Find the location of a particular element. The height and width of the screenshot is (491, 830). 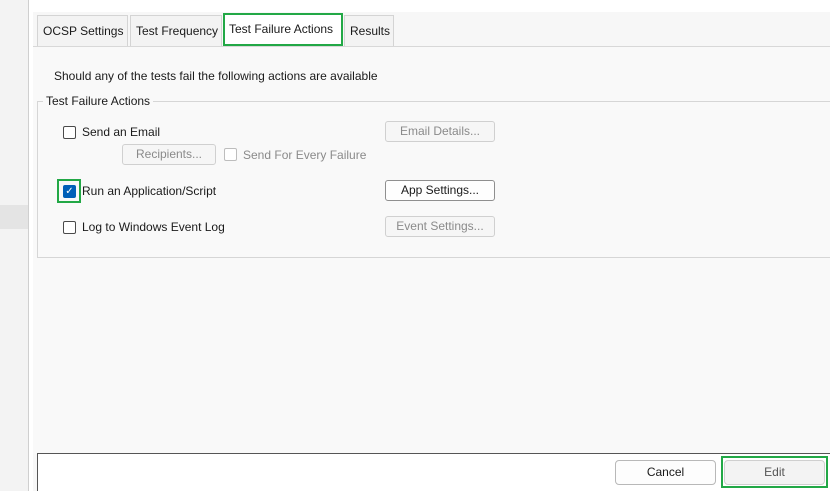

edit-highlight is located at coordinates (774, 472).